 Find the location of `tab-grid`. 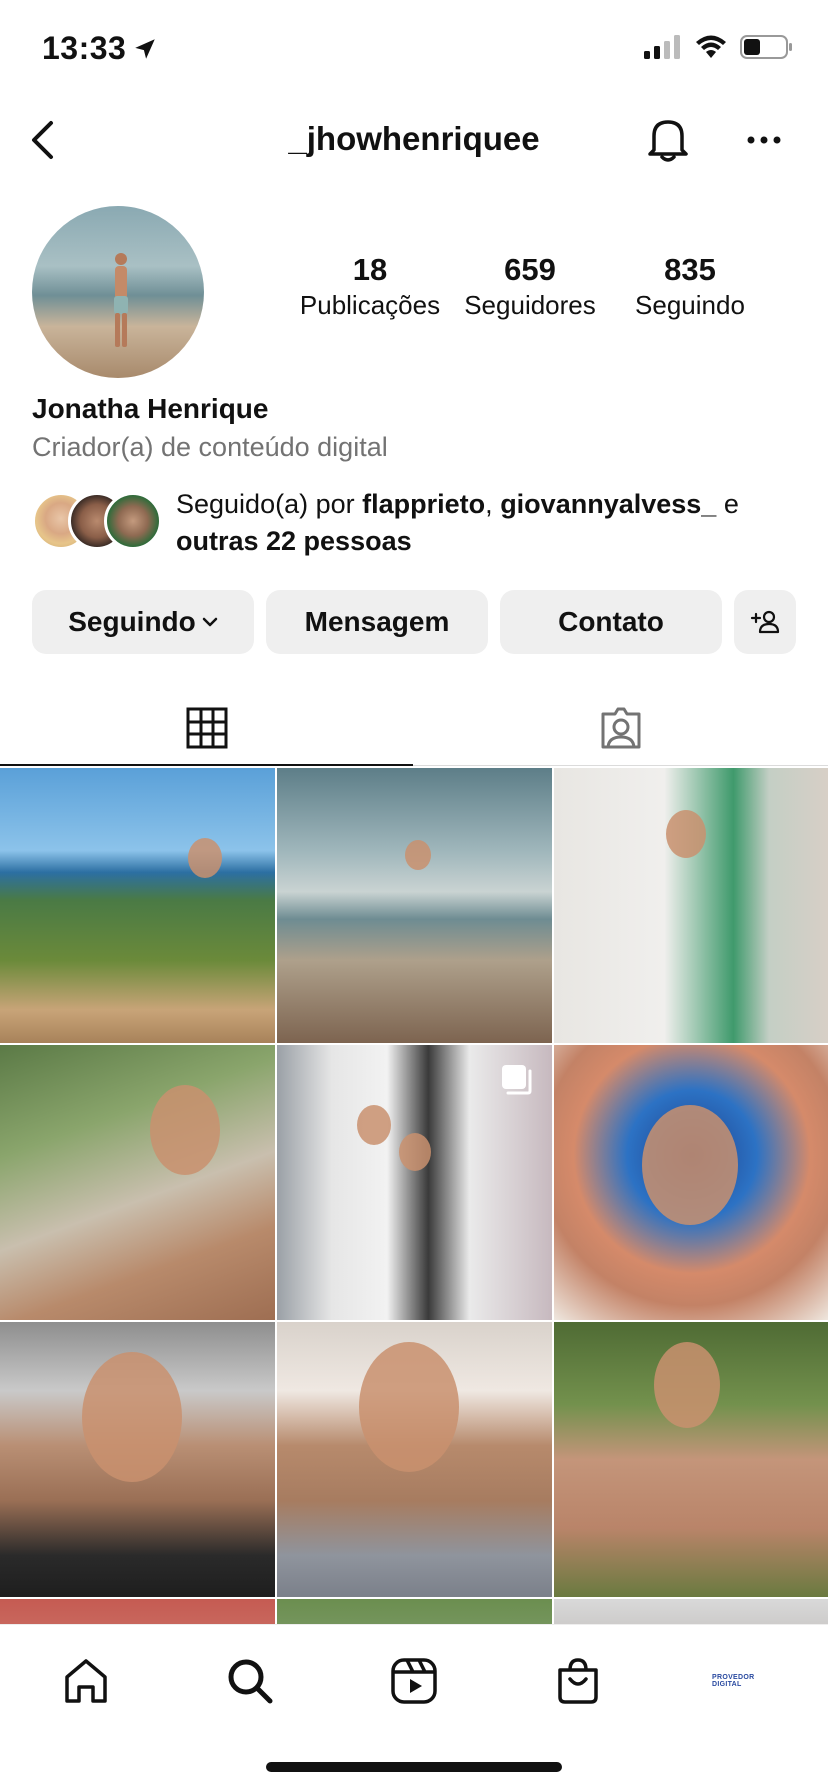

tab-grid is located at coordinates (207, 728).